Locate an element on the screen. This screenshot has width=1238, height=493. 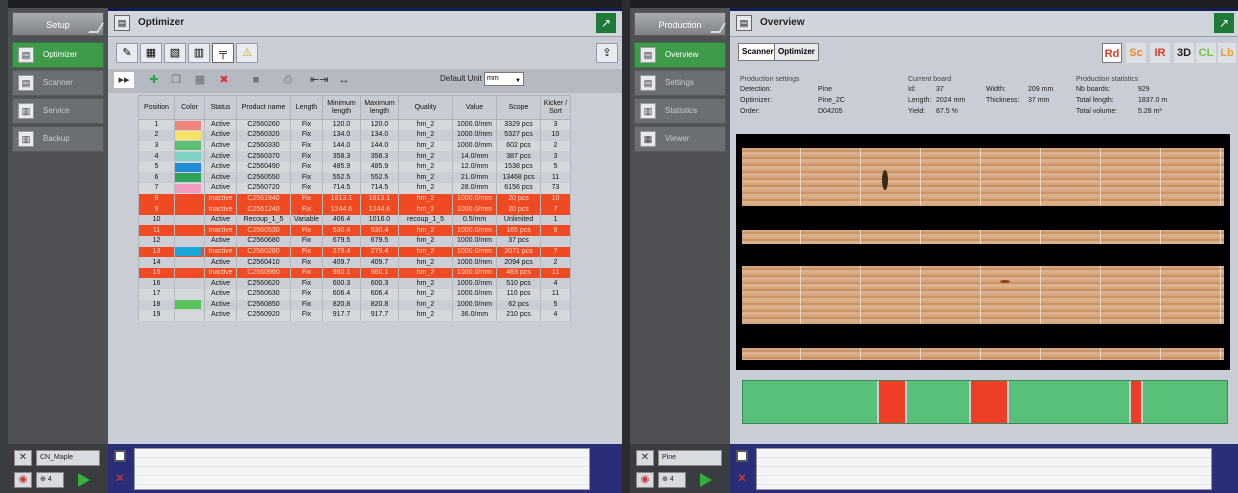
cell-max: 600.3 is located at coordinates (379, 283).